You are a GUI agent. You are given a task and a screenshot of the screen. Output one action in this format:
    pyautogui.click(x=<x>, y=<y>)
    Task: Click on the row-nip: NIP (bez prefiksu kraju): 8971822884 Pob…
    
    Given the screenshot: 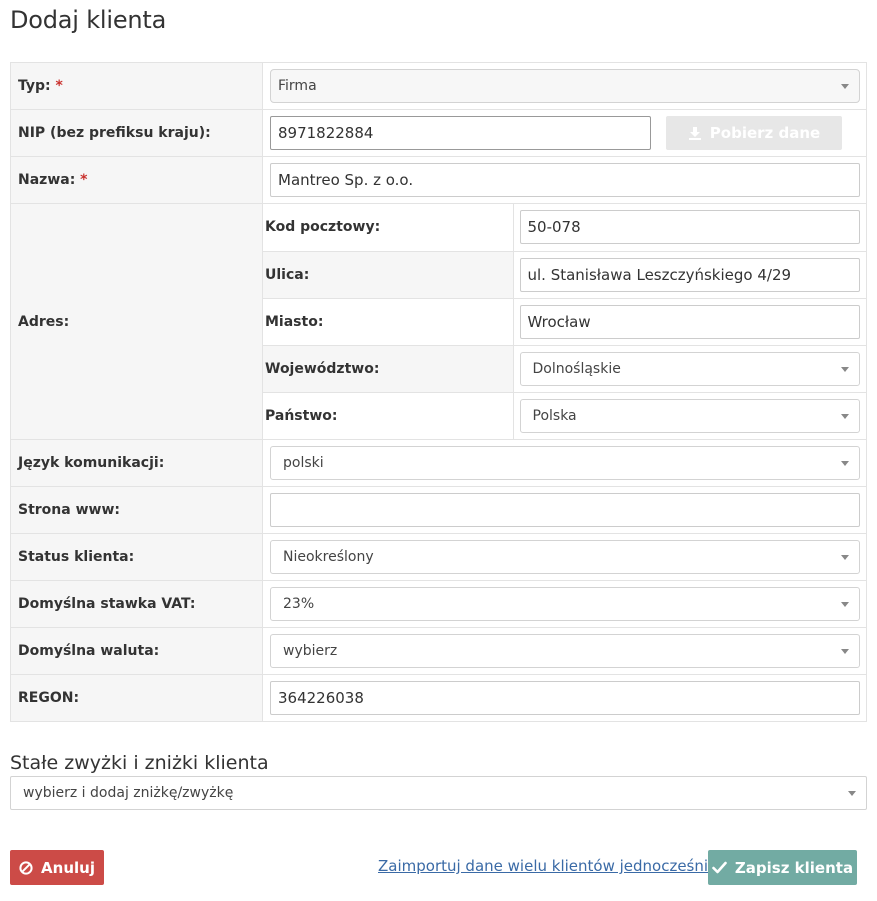 What is the action you would take?
    pyautogui.click(x=438, y=133)
    